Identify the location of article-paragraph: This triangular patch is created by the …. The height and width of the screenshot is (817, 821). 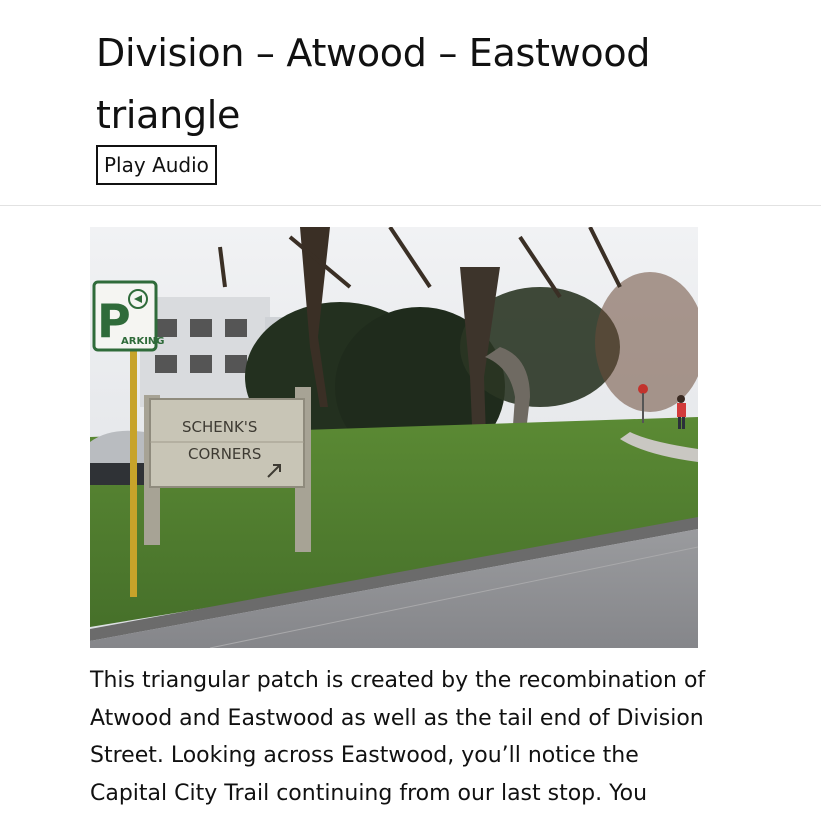
(398, 737).